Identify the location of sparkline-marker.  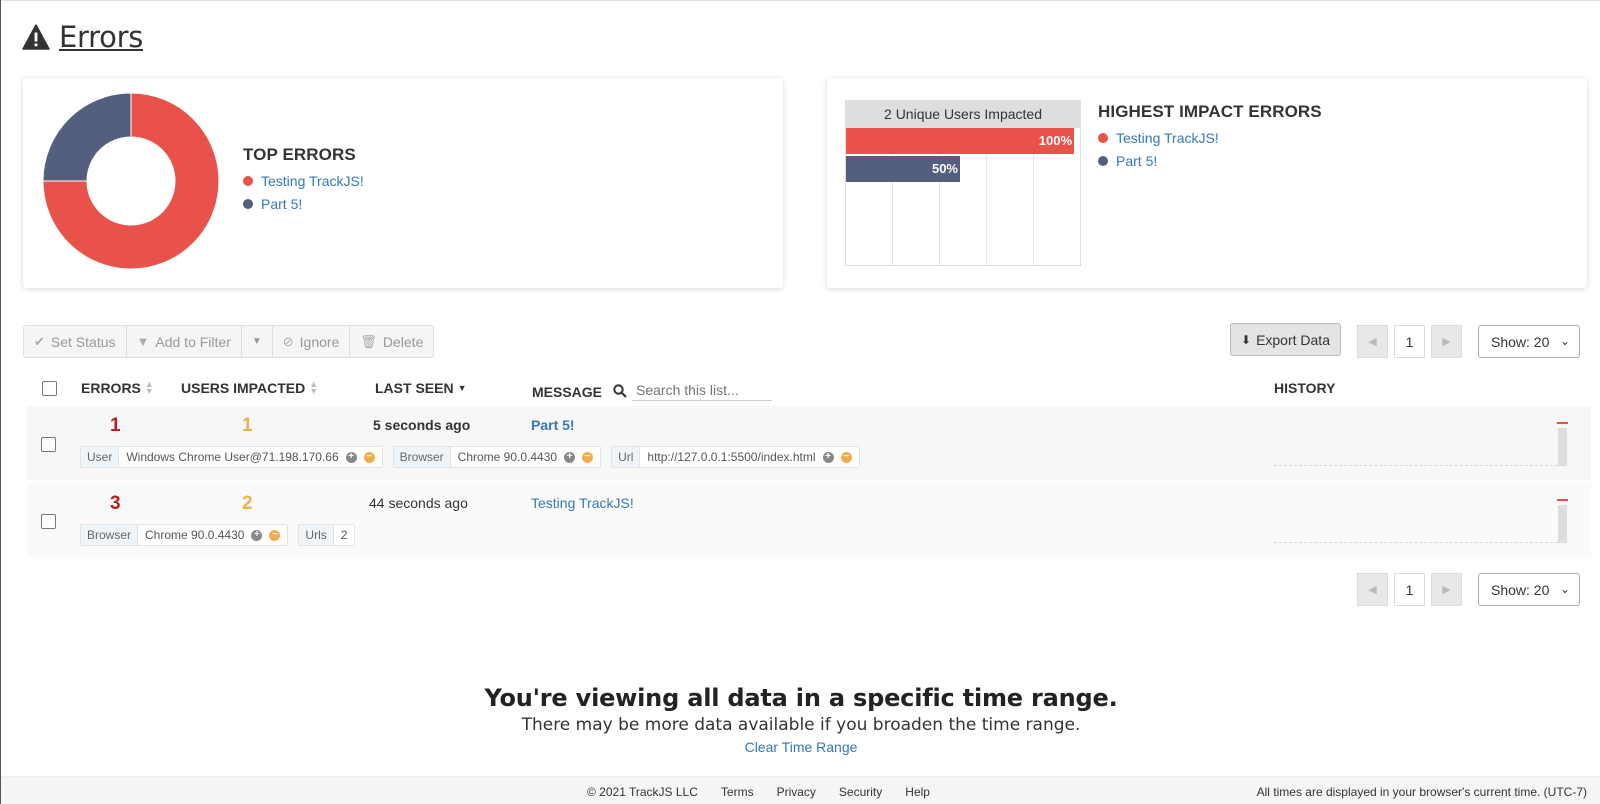
(1562, 423).